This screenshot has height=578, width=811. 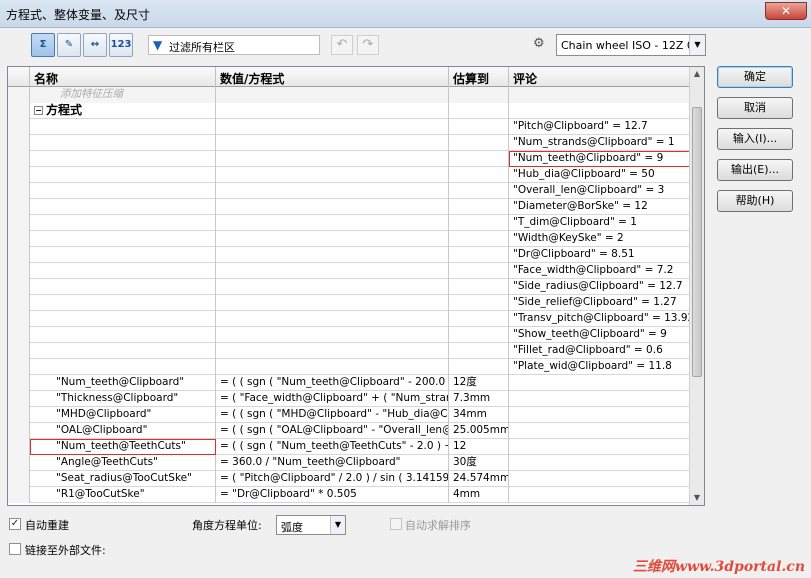 I want to click on sketch-equation-view-button: ✎, so click(x=69, y=45).